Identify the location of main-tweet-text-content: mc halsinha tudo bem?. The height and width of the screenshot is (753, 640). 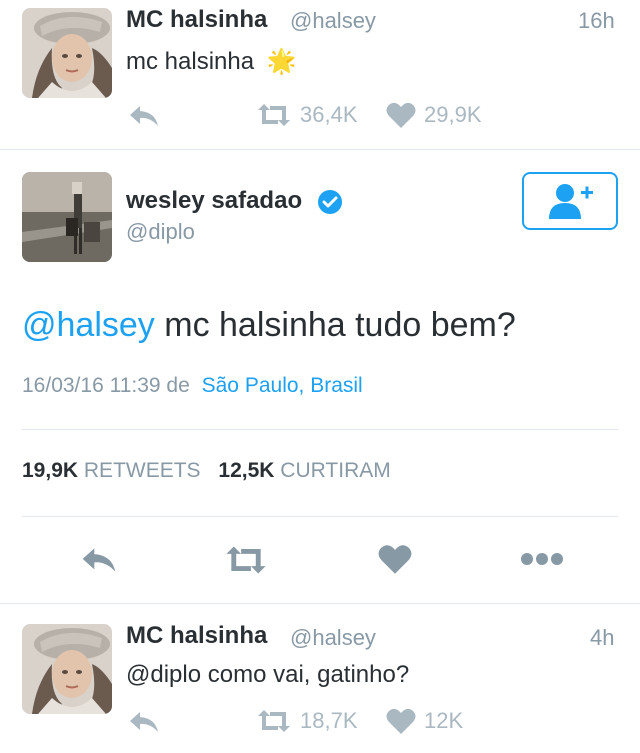
(335, 325).